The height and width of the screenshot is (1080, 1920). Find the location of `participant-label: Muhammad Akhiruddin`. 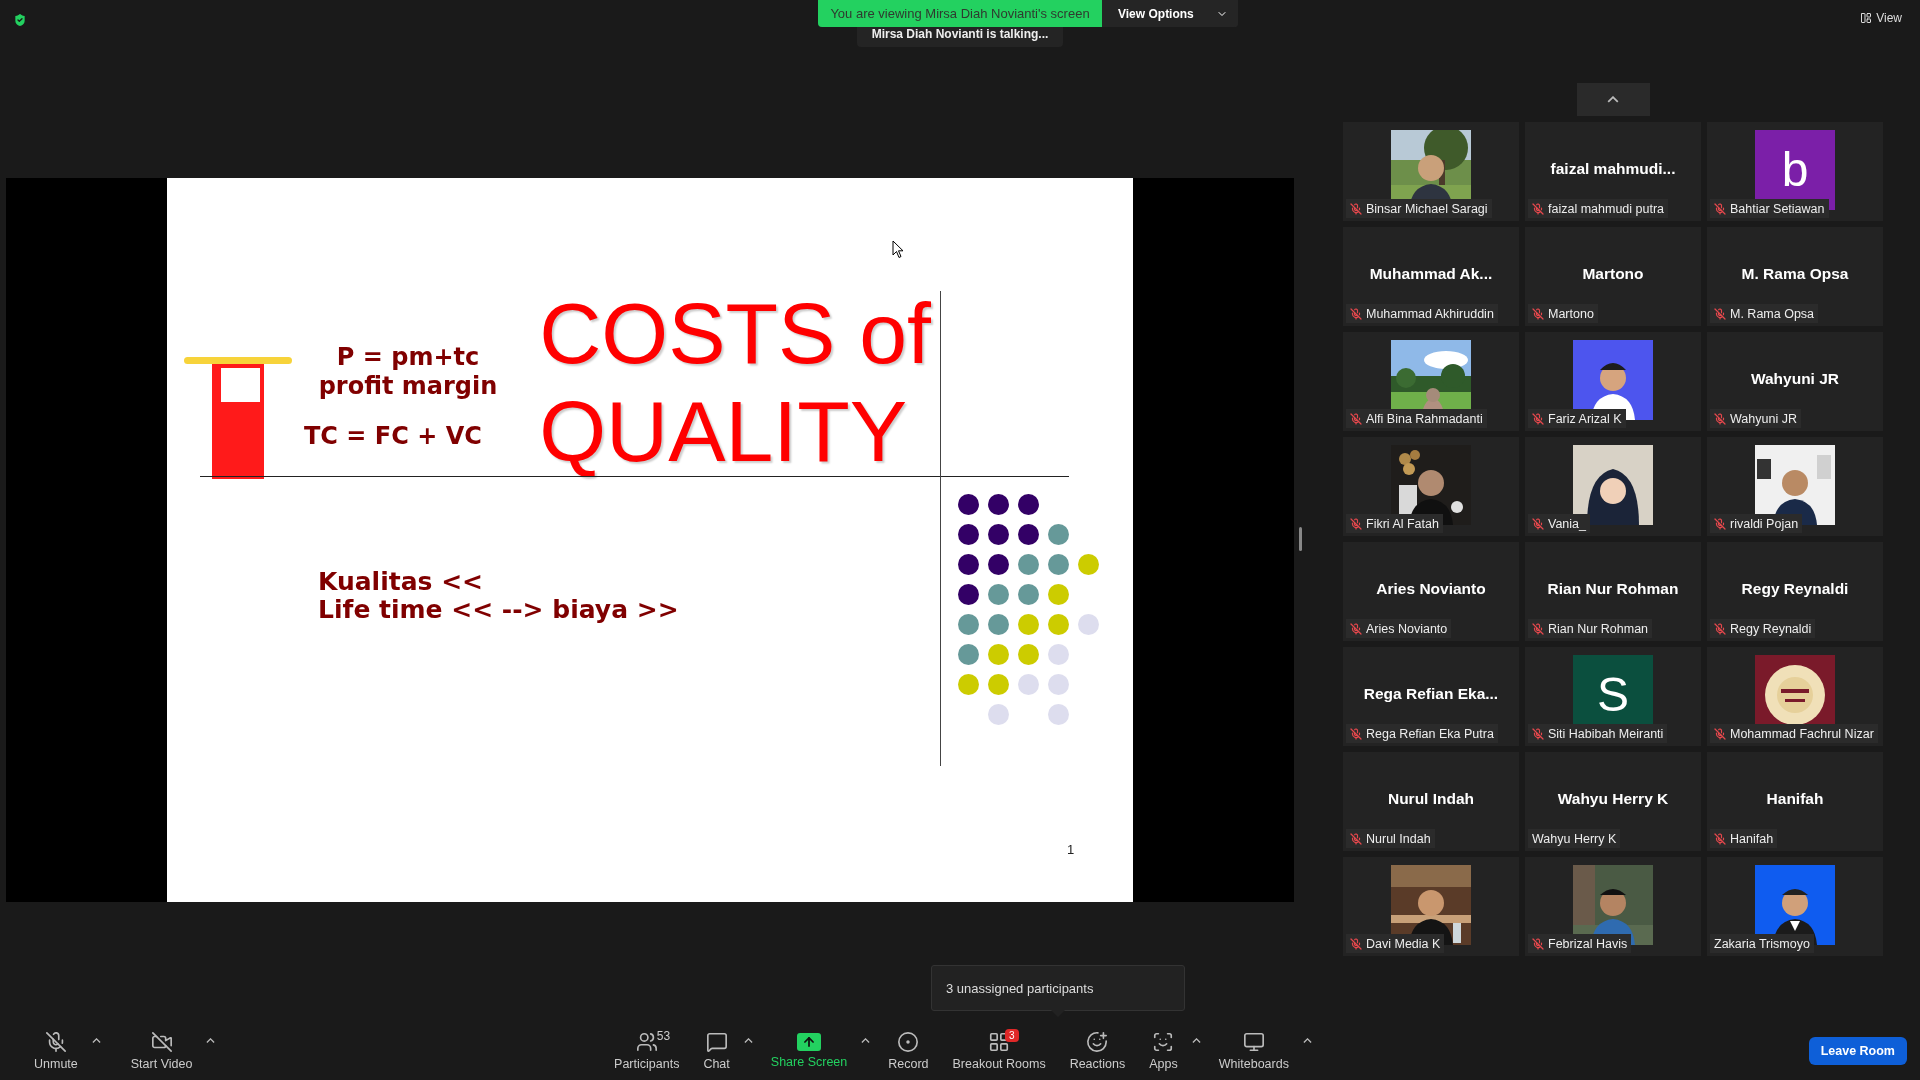

participant-label: Muhammad Akhiruddin is located at coordinates (1430, 313).